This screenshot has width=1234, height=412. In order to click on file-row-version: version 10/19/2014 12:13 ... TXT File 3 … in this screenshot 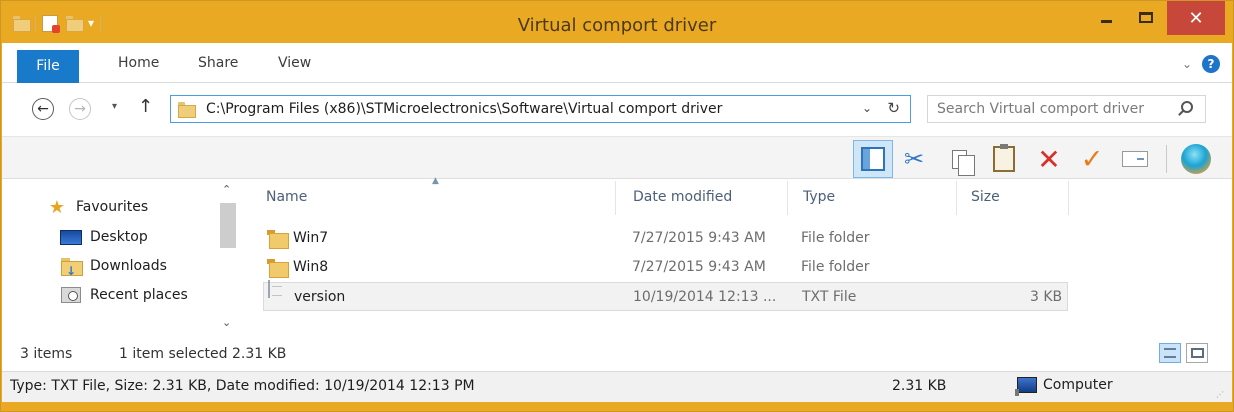, I will do `click(665, 295)`.